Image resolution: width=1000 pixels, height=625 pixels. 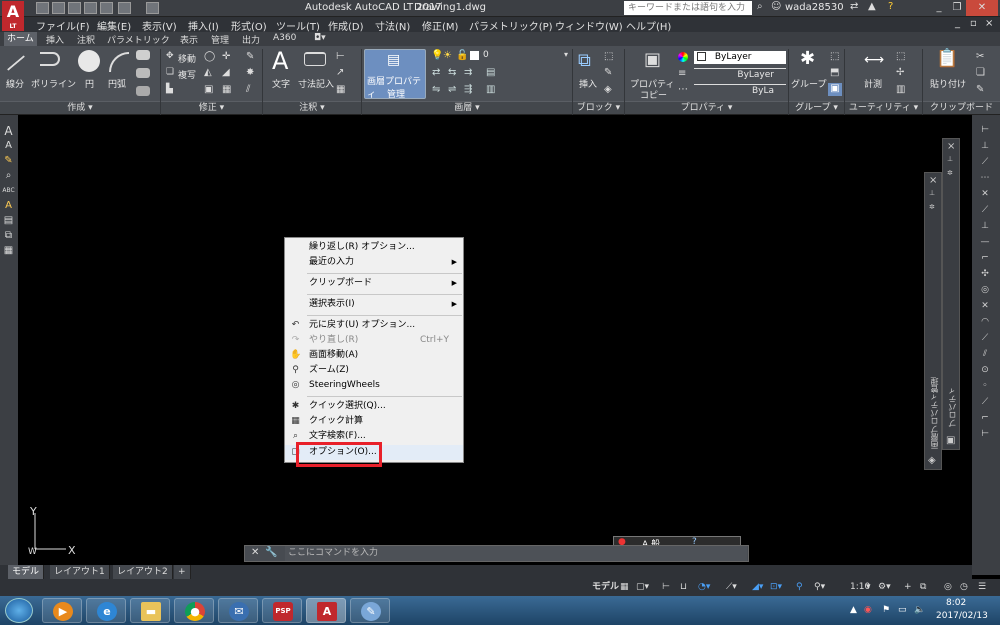 I want to click on menu-parametric: パラメトリック(P), so click(x=511, y=25).